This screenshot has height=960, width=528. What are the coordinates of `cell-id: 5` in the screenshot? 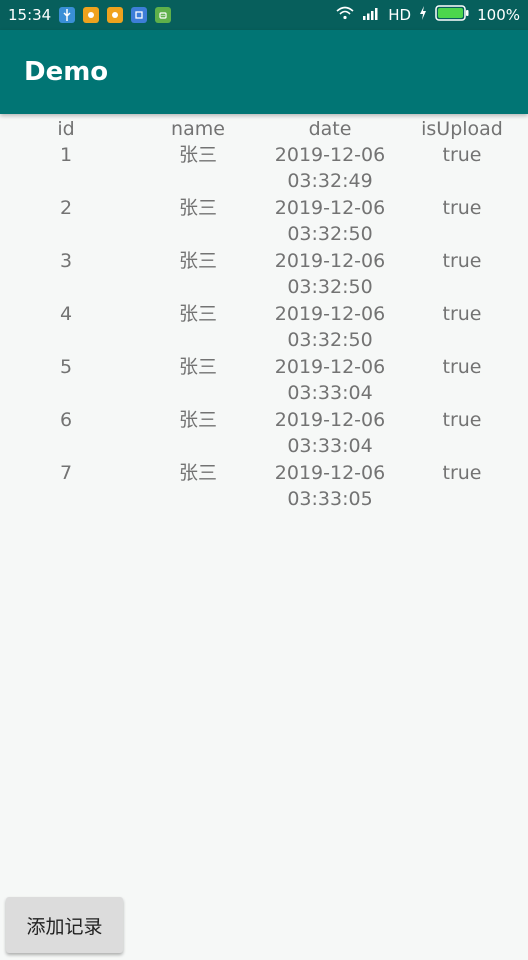 It's located at (66, 367).